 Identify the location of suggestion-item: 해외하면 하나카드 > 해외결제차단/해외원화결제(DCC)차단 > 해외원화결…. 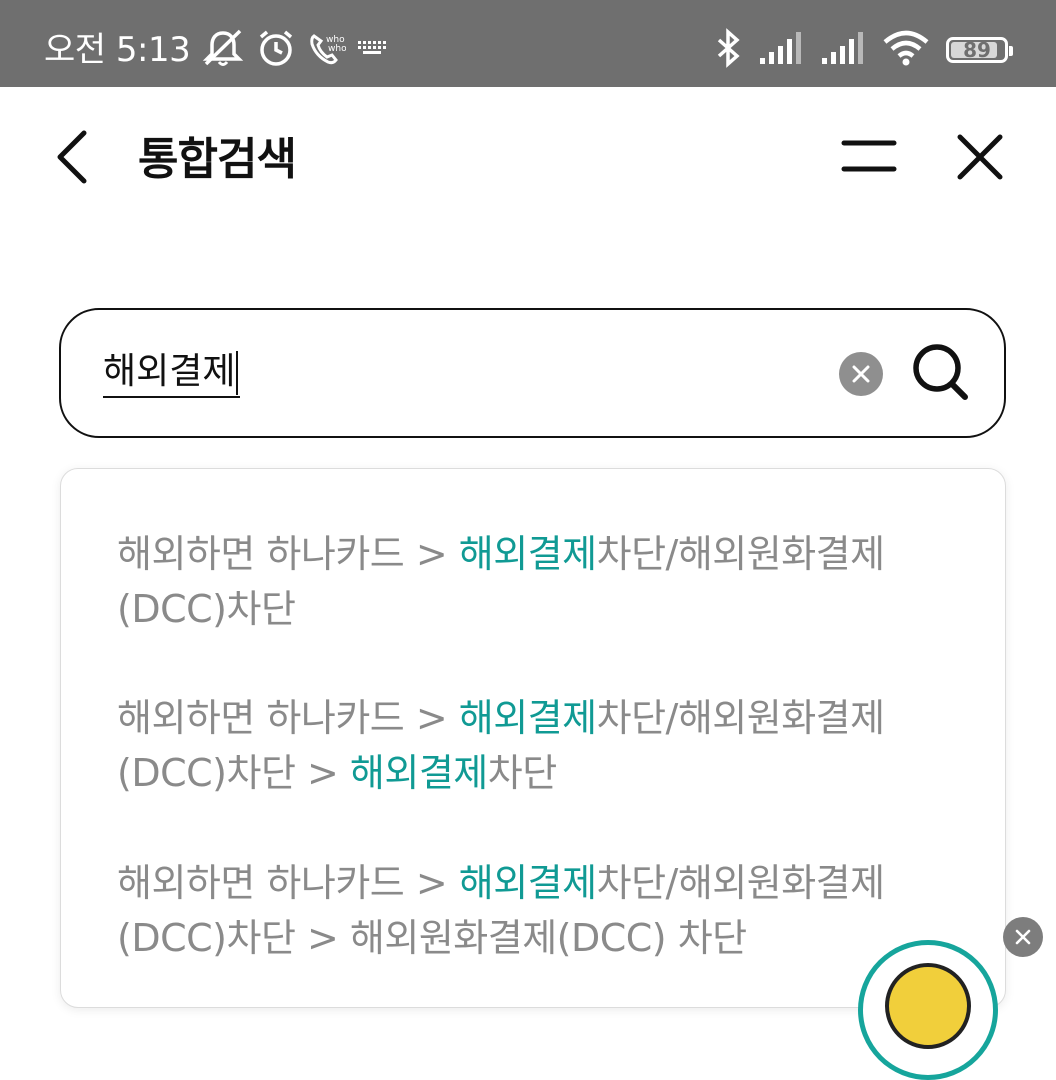
(527, 911).